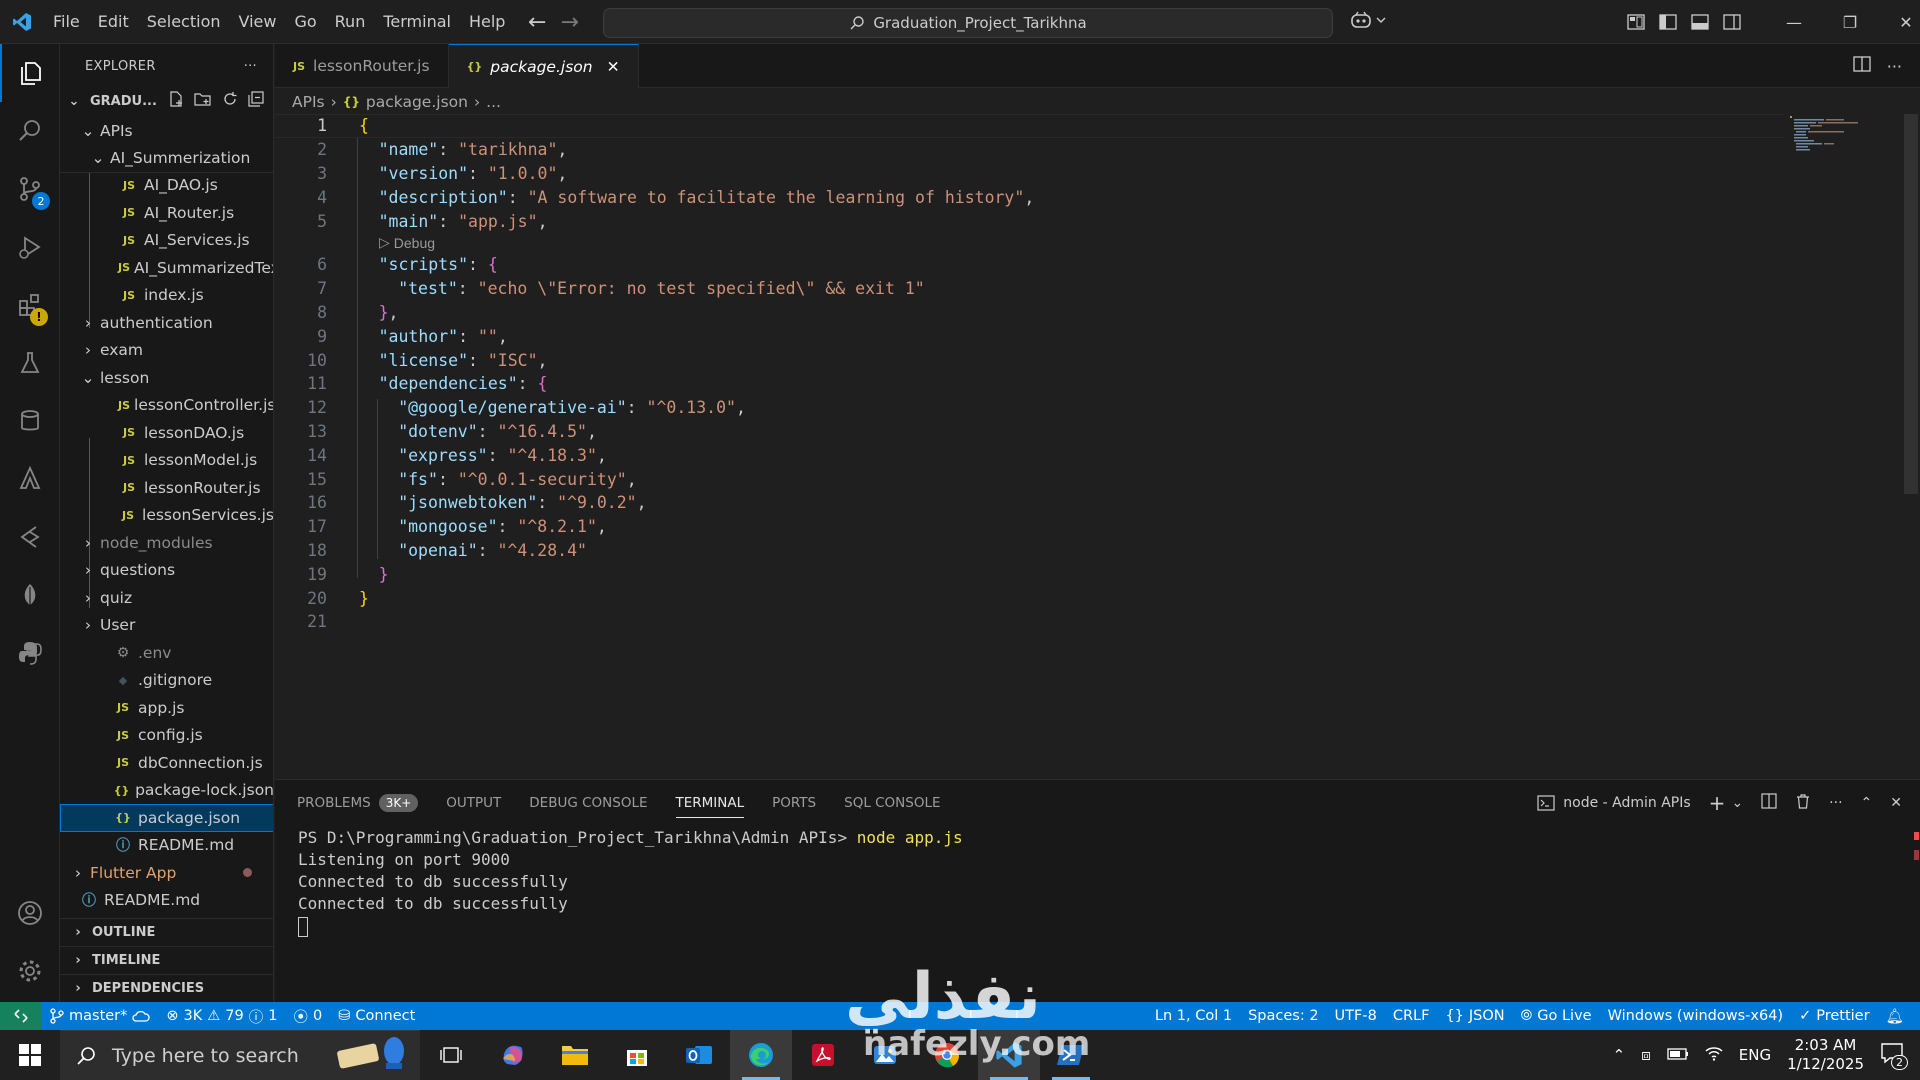 This screenshot has height=1080, width=1920. Describe the element at coordinates (1614, 803) in the screenshot. I see `terminal-selector: node - Admin APIs` at that location.